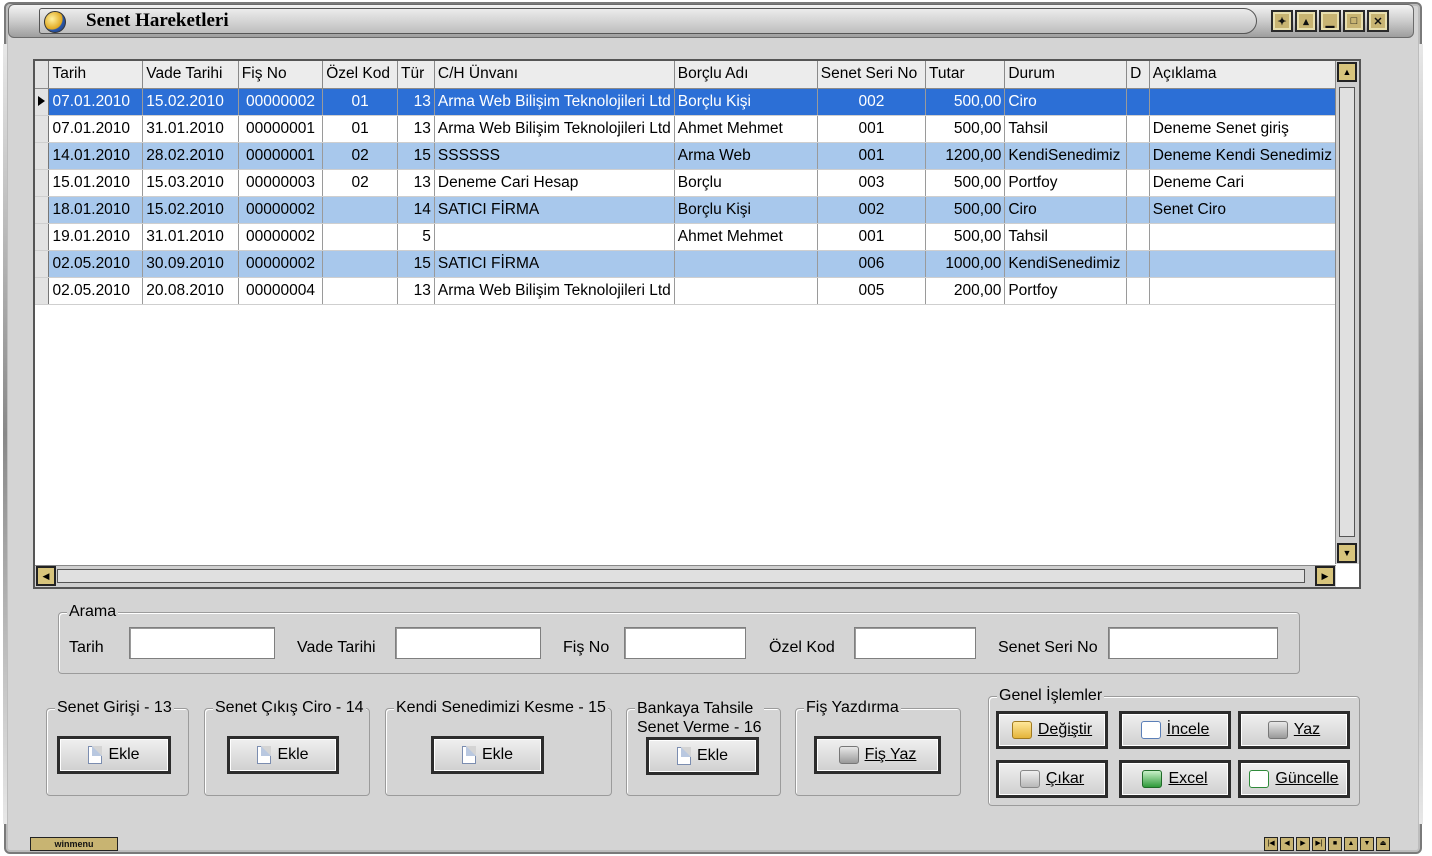 The width and height of the screenshot is (1432, 856). What do you see at coordinates (1242, 129) in the screenshot?
I see `cell-aciklama: Deneme Senet giriş` at bounding box center [1242, 129].